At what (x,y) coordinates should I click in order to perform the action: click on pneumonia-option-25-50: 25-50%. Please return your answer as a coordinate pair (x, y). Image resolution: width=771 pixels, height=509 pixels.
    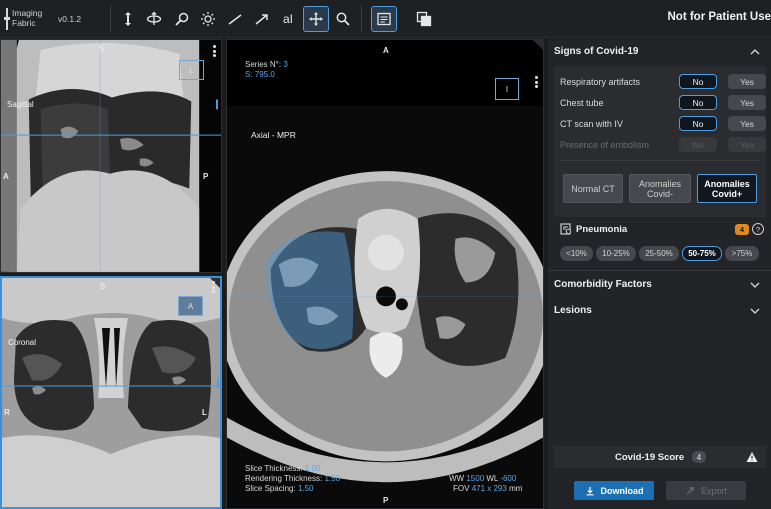
    Looking at the image, I should click on (659, 253).